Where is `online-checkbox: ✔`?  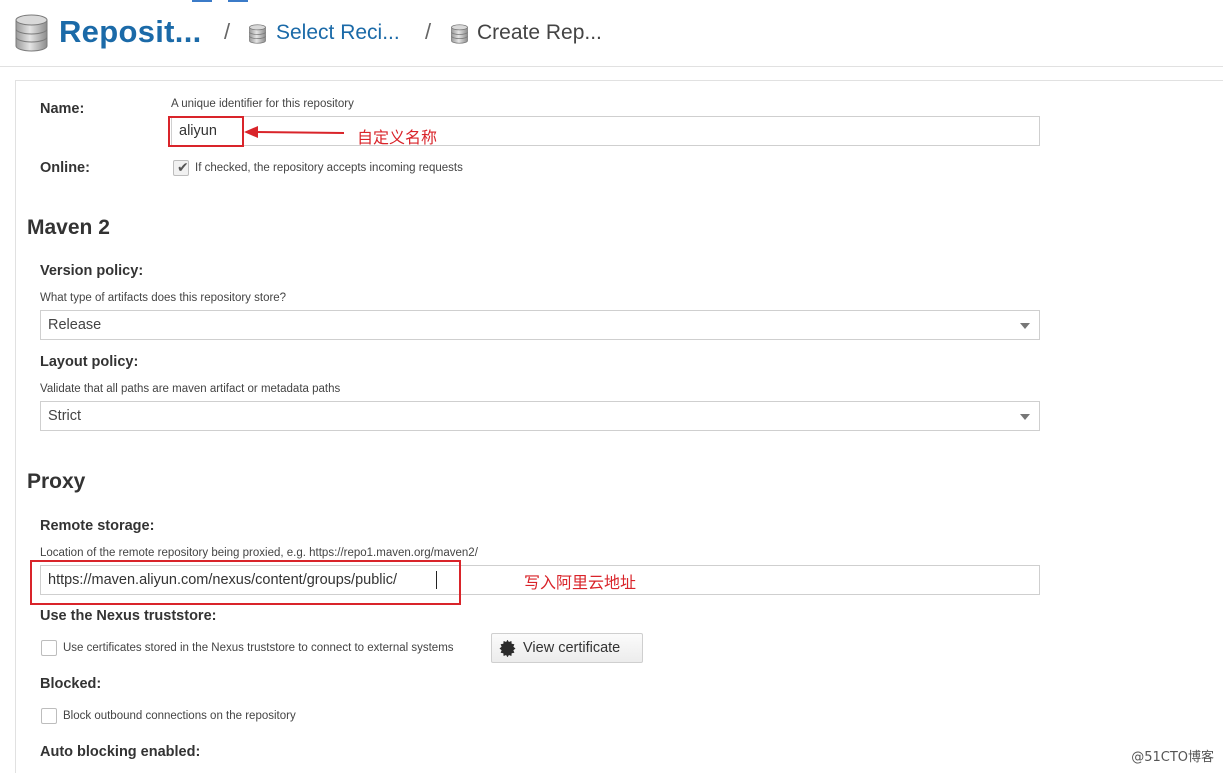
online-checkbox: ✔ is located at coordinates (181, 168).